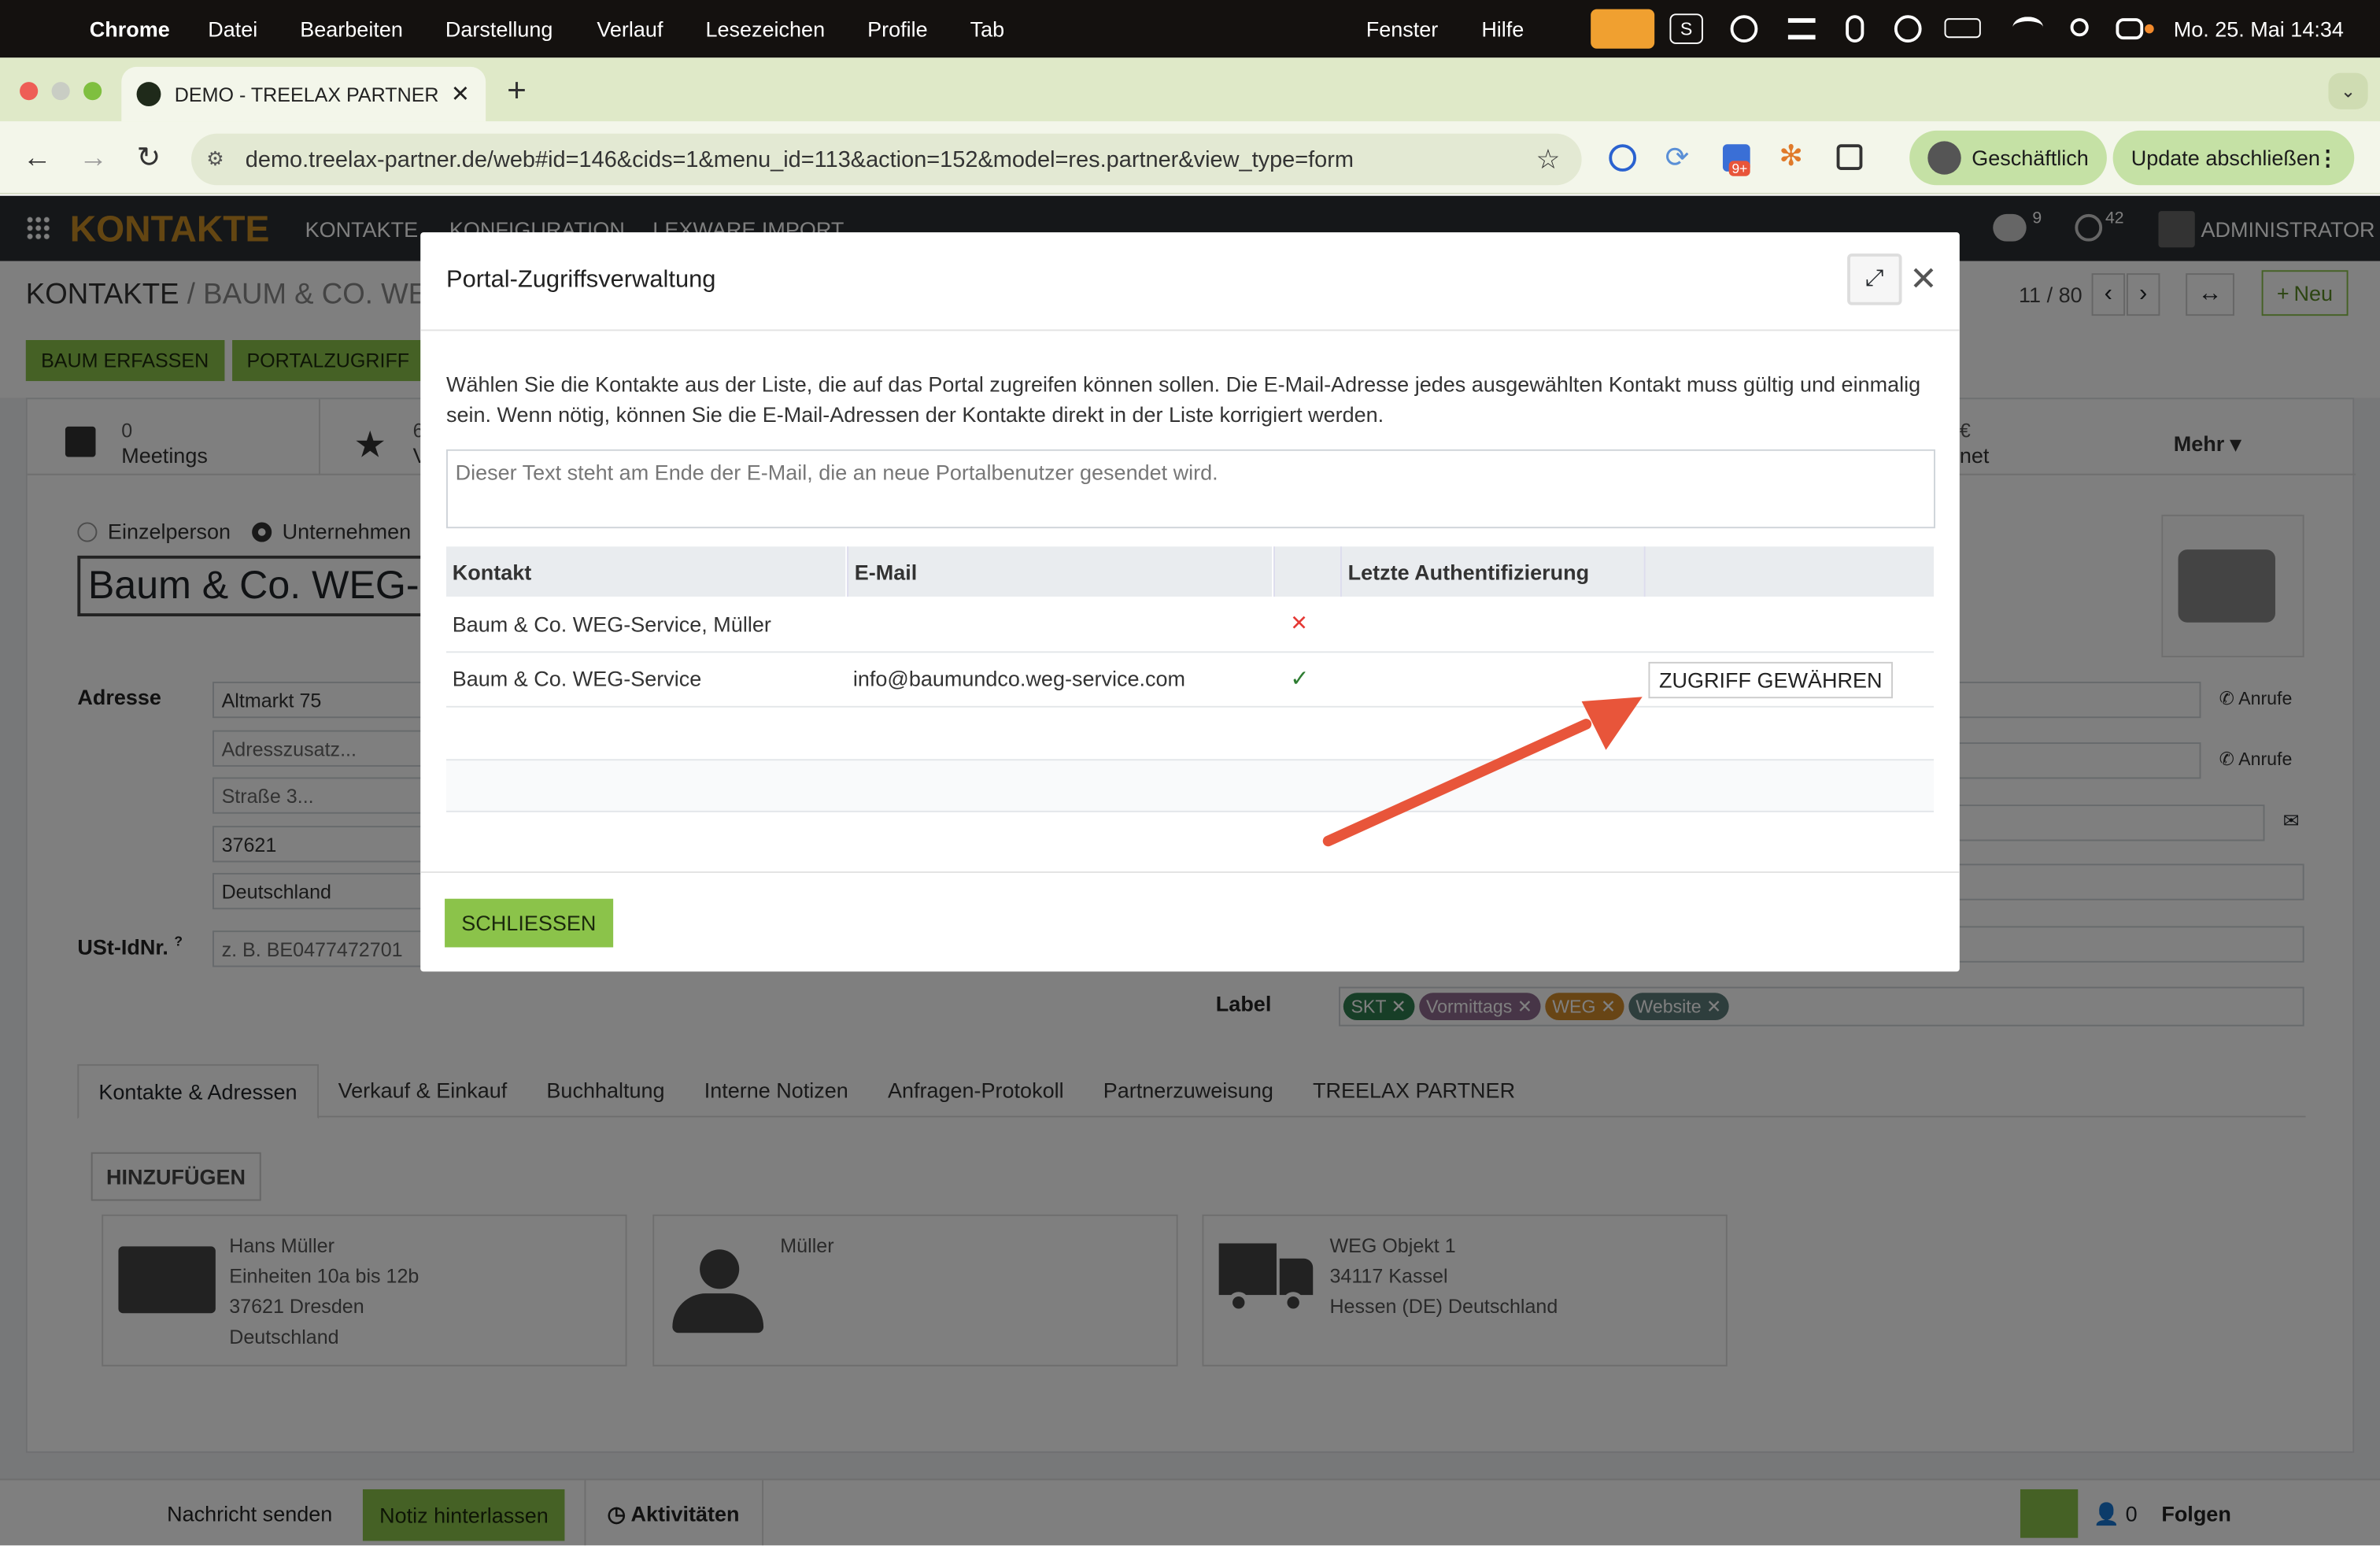 This screenshot has width=2380, height=1546. I want to click on window-close-icon, so click(29, 91).